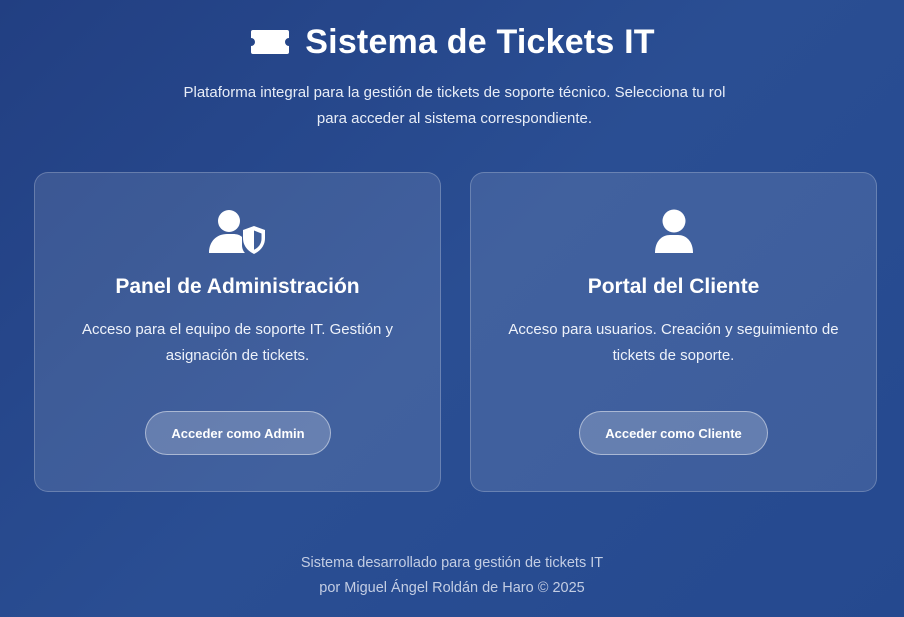  Describe the element at coordinates (238, 433) in the screenshot. I see `admin-login-button: Acceder como Admin` at that location.